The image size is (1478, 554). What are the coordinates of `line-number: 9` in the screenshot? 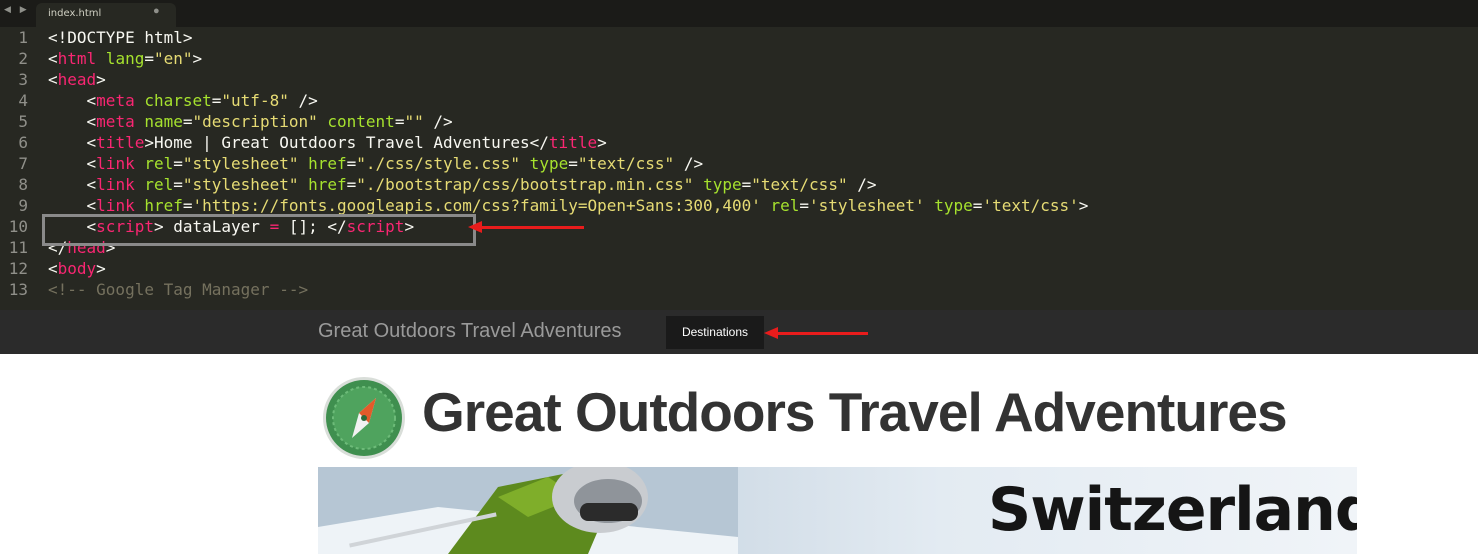 It's located at (23, 205).